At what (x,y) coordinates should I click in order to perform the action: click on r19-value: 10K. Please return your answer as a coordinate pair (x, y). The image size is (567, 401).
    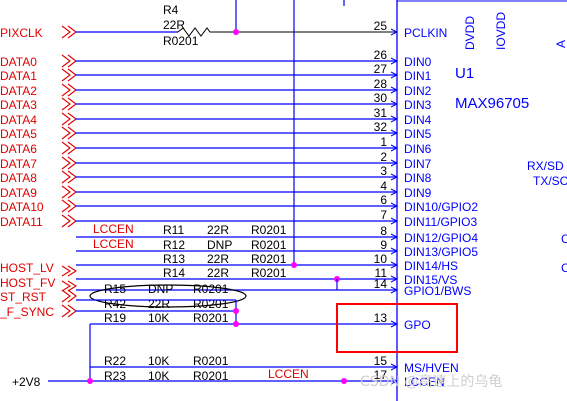
    Looking at the image, I should click on (158, 318).